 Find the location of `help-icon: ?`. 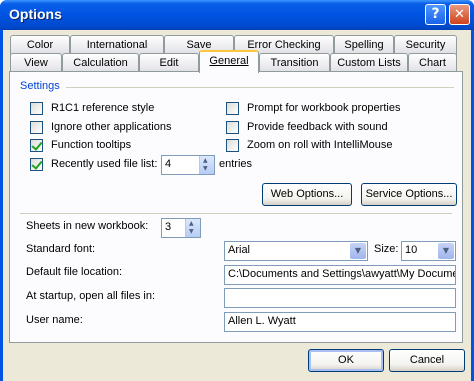

help-icon: ? is located at coordinates (435, 14).